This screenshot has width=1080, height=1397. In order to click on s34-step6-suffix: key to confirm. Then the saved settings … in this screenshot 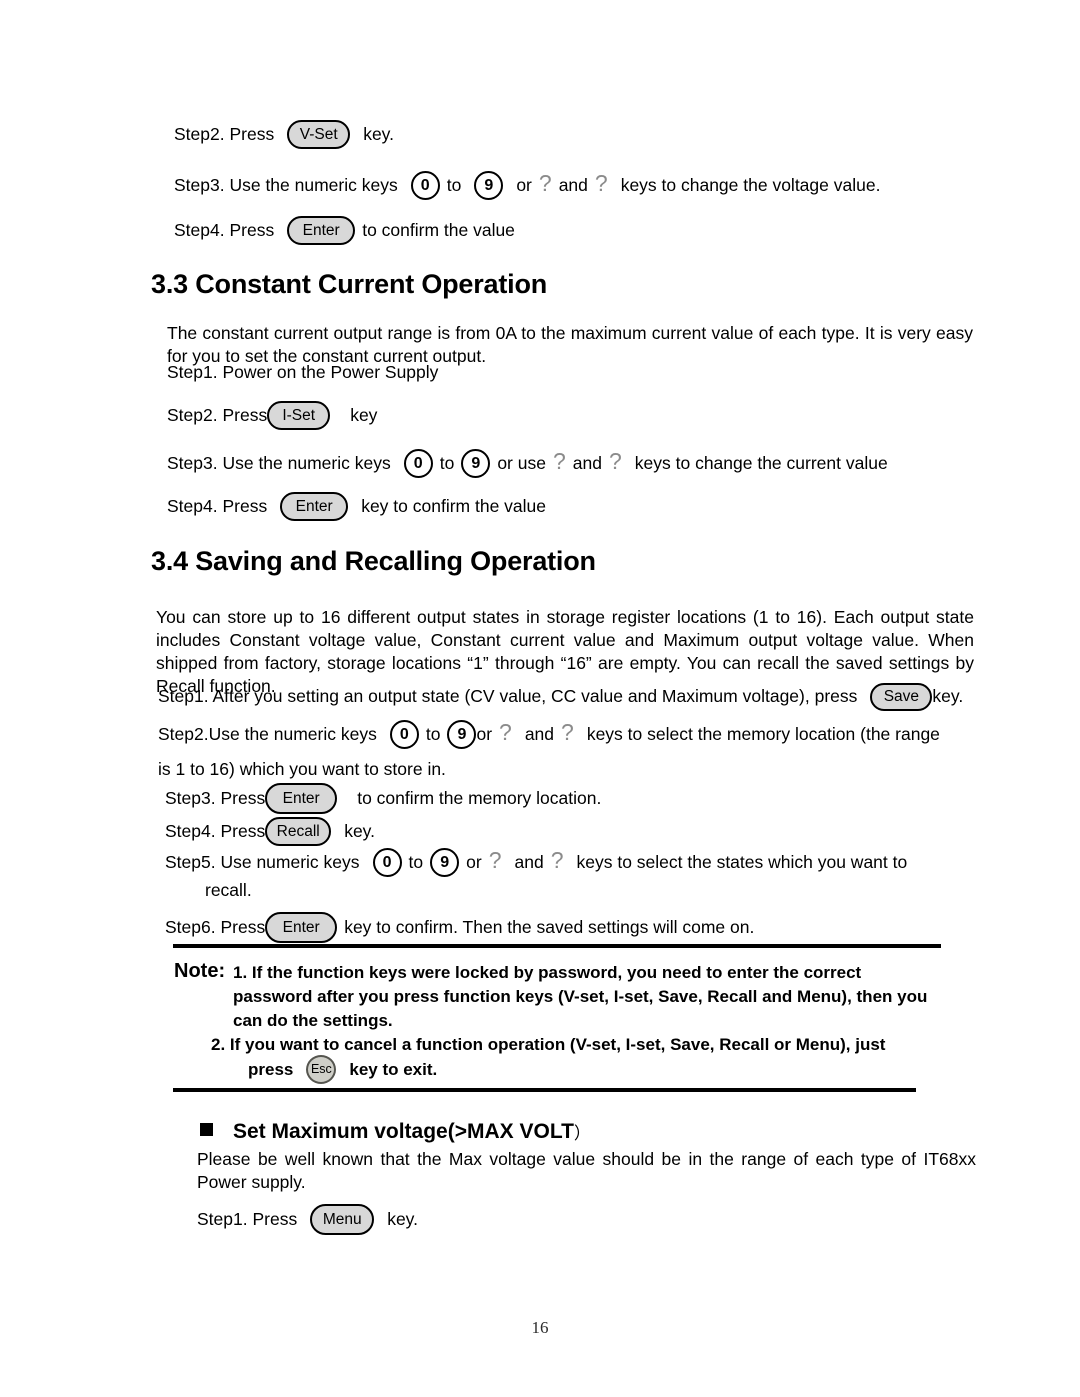, I will do `click(549, 926)`.